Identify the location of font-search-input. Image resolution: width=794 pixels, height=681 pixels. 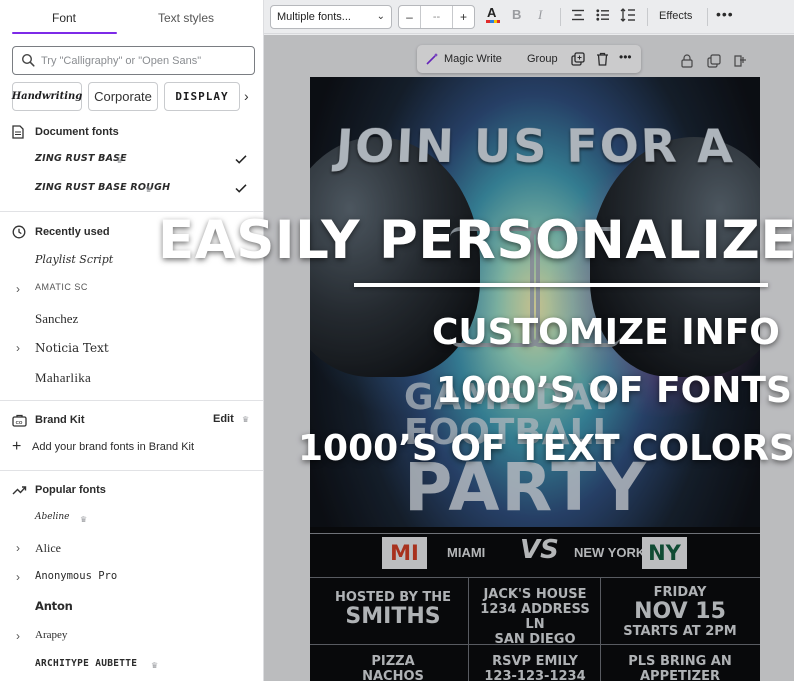
(143, 60).